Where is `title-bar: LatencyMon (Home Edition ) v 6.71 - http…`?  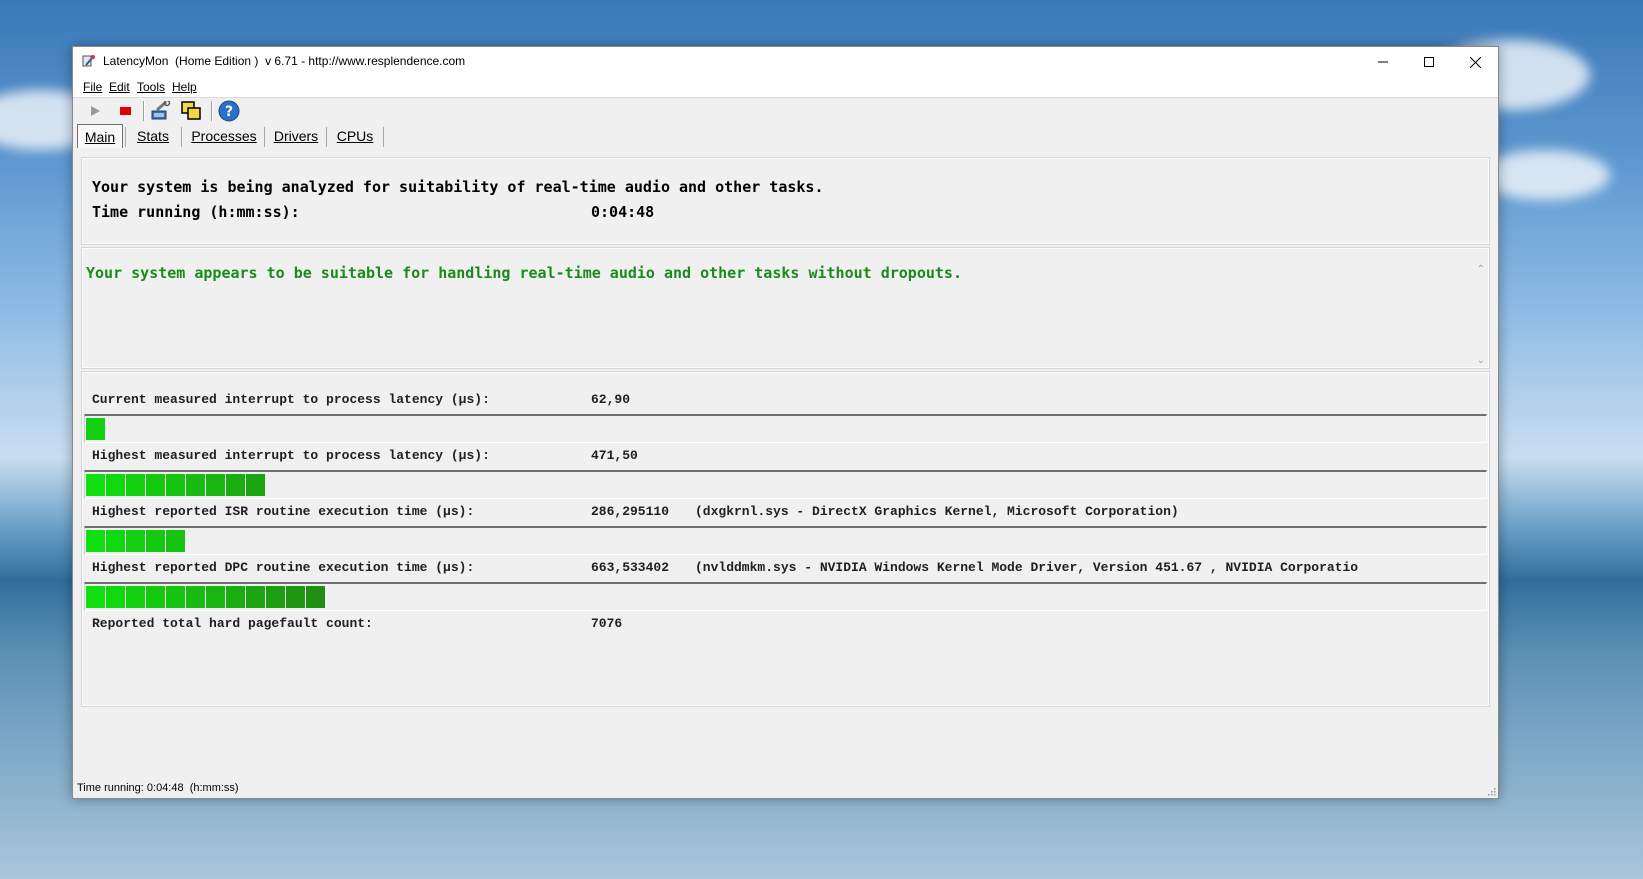
title-bar: LatencyMon (Home Edition ) v 6.71 - http… is located at coordinates (785, 62).